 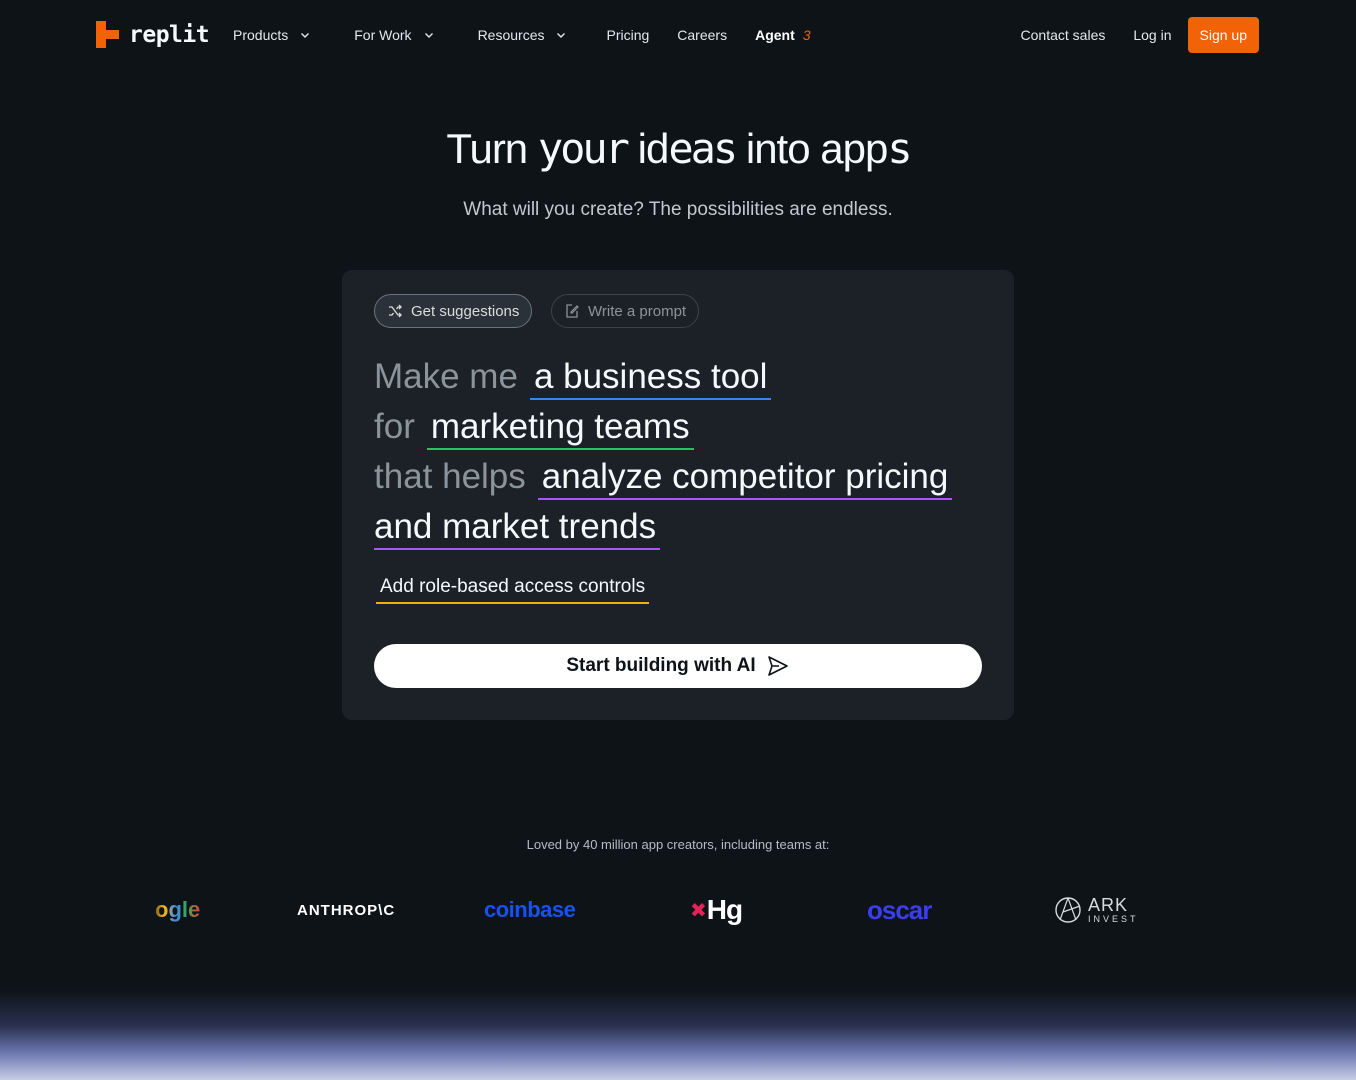 I want to click on prompt-line: that helps analyze competitor pricing, so click(x=663, y=477).